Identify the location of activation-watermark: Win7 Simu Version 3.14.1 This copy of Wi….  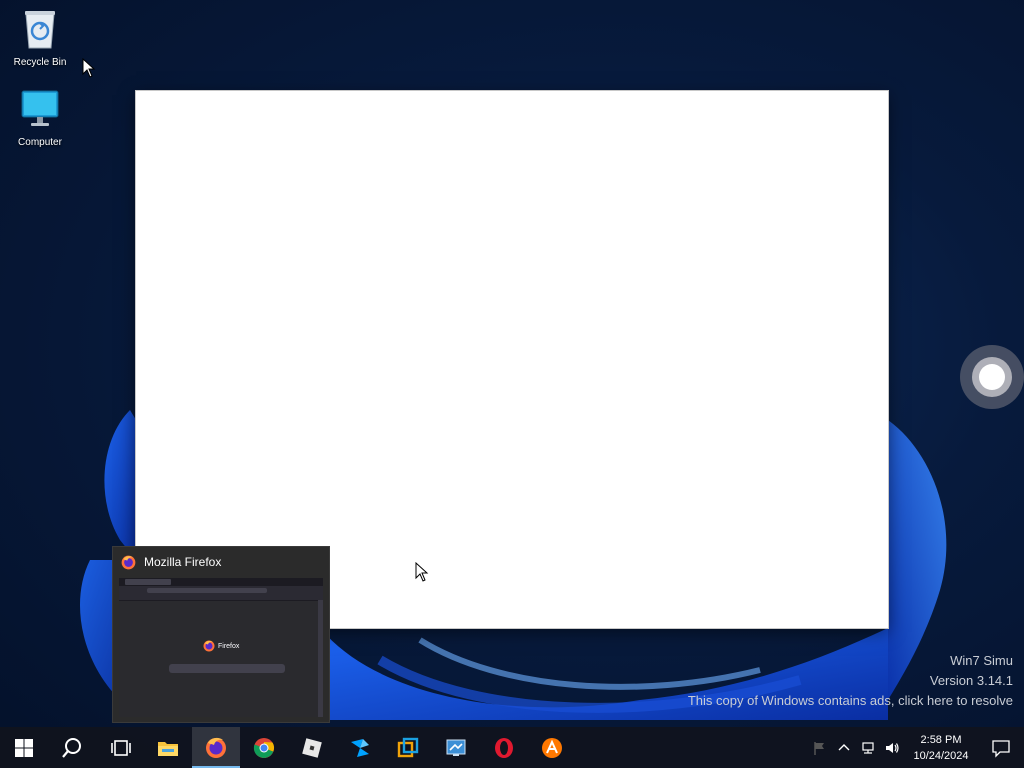
(850, 681).